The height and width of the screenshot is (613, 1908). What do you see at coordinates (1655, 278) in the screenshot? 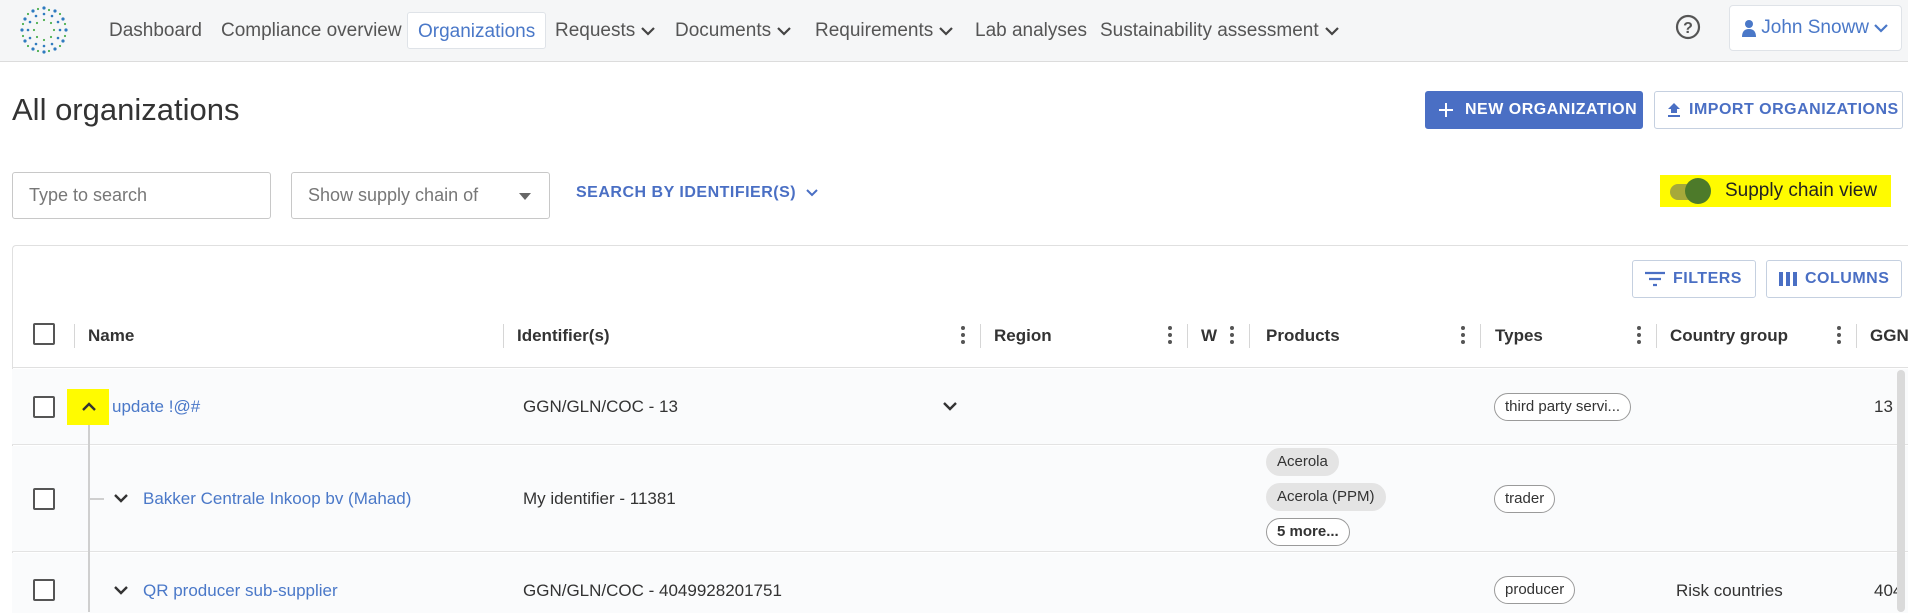
I see `filter-icon` at bounding box center [1655, 278].